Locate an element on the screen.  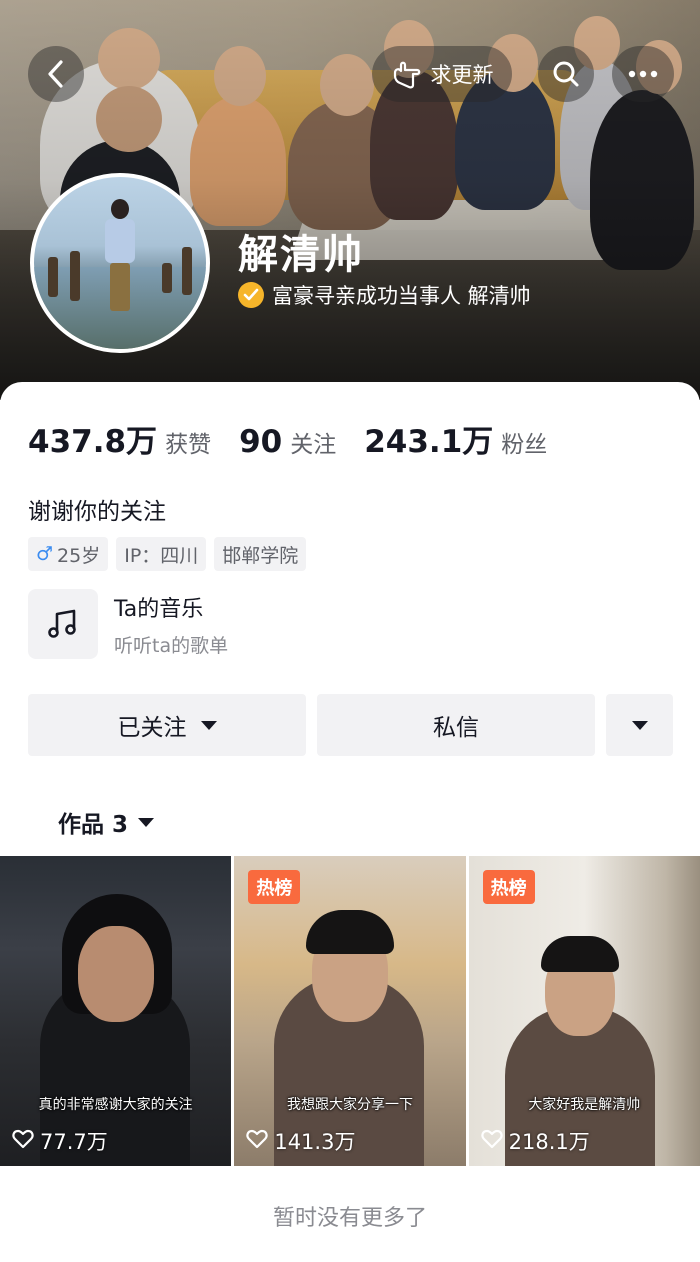
search-icon is located at coordinates (566, 74).